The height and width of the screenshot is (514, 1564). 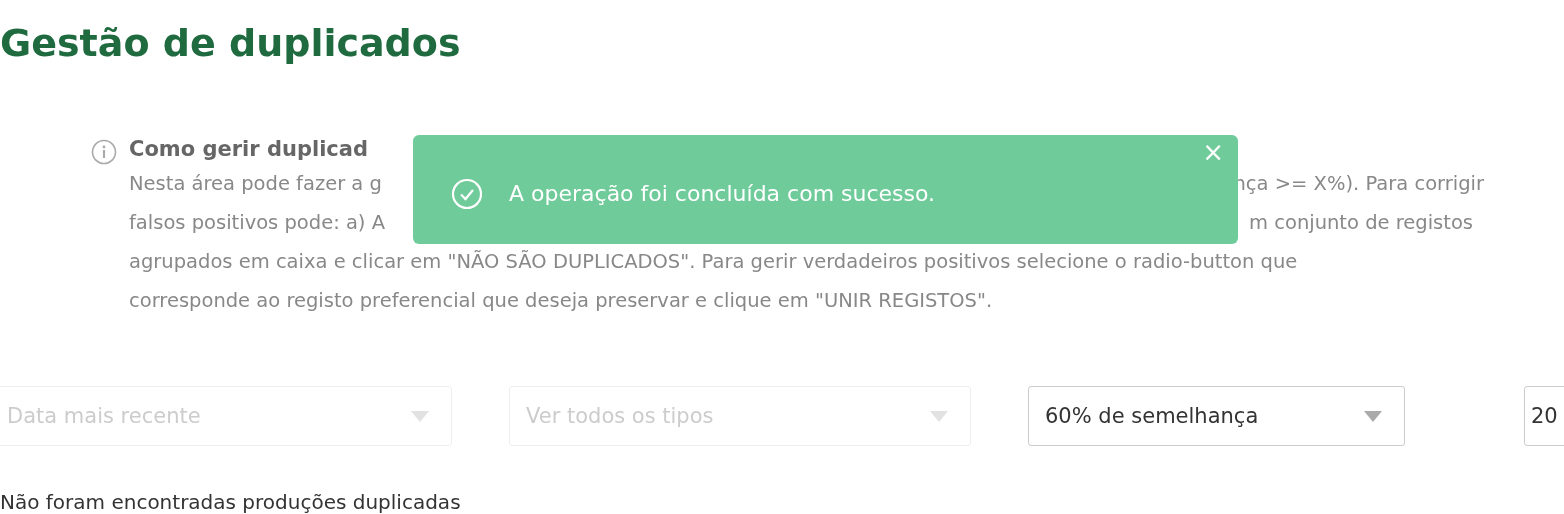 I want to click on dropdown: 60% de semelhança, so click(x=1216, y=416).